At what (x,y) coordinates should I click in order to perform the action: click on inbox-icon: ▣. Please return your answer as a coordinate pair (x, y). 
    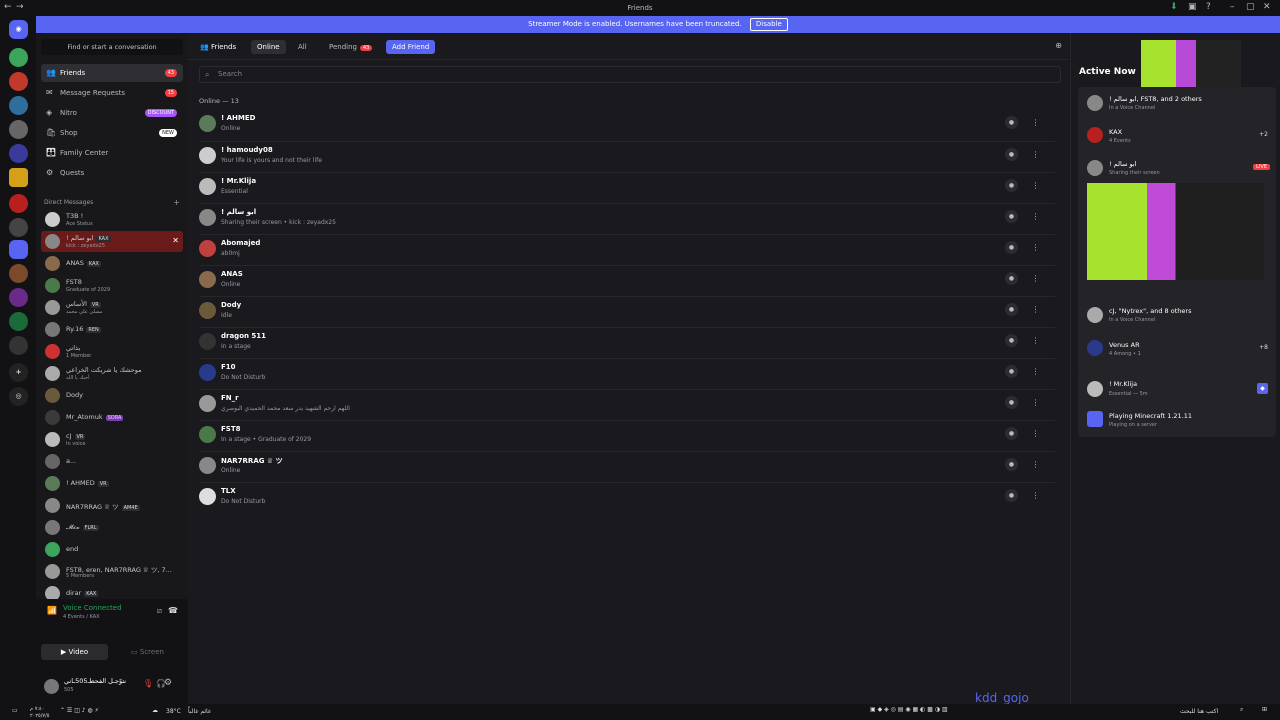
    Looking at the image, I should click on (1192, 7).